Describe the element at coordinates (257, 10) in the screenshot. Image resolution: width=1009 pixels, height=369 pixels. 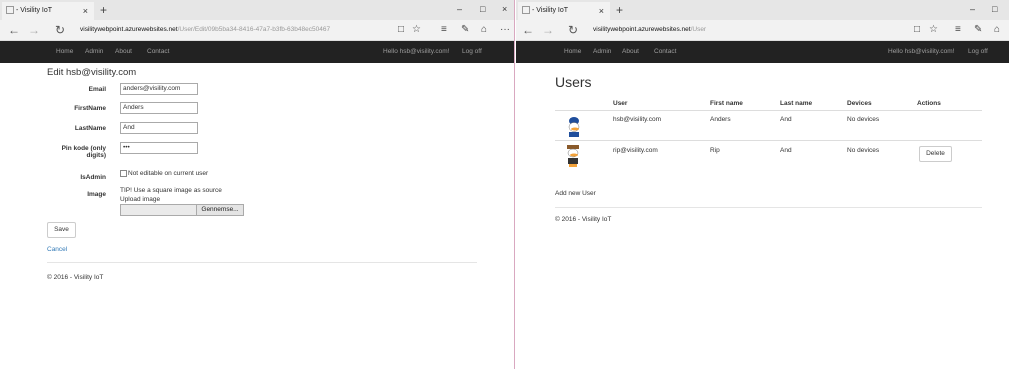
I see `tab-strip: - Visility IoT × + – □ ×` at that location.